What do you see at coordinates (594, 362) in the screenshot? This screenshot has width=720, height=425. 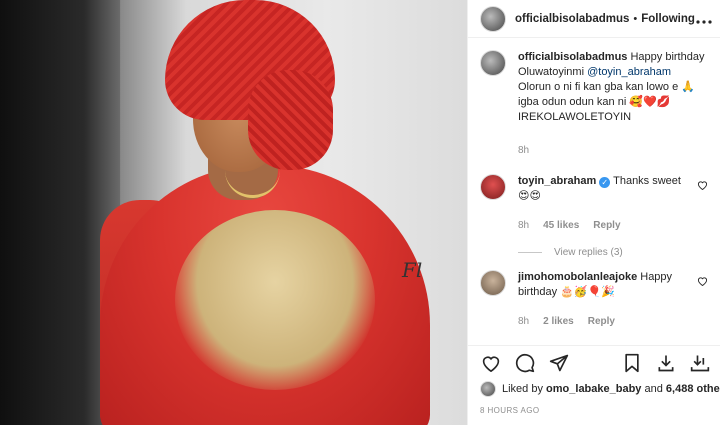 I see `post-actions-bar` at bounding box center [594, 362].